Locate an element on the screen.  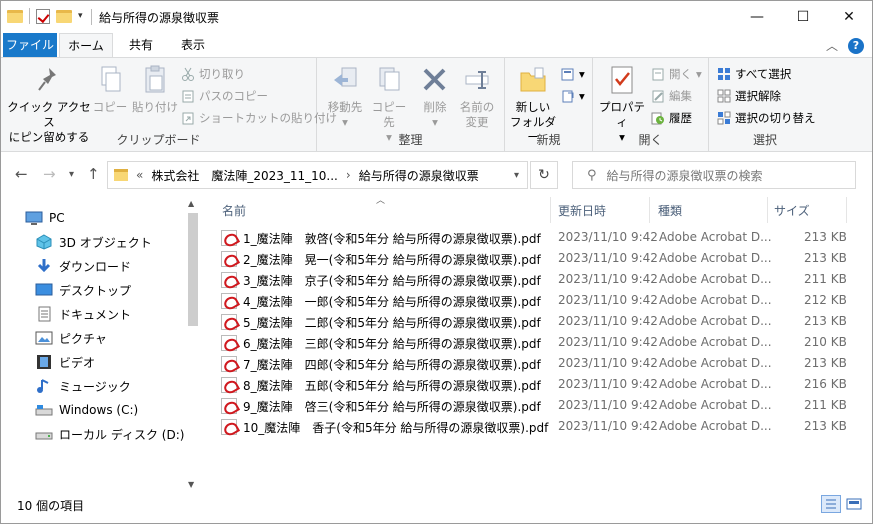
search-input: ⚲ 給与所得の源泉徴収票の検索 is located at coordinates (714, 175).